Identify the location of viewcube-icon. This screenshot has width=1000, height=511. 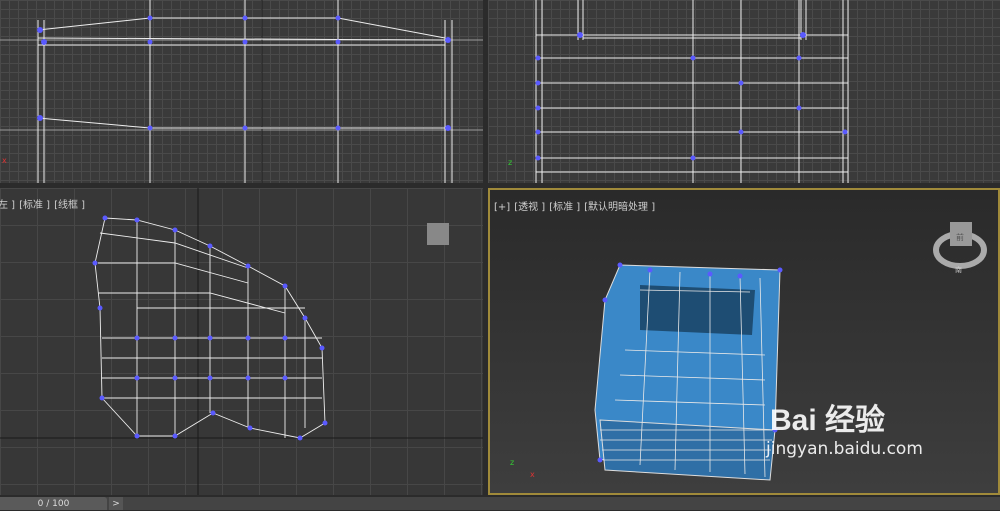
(438, 234).